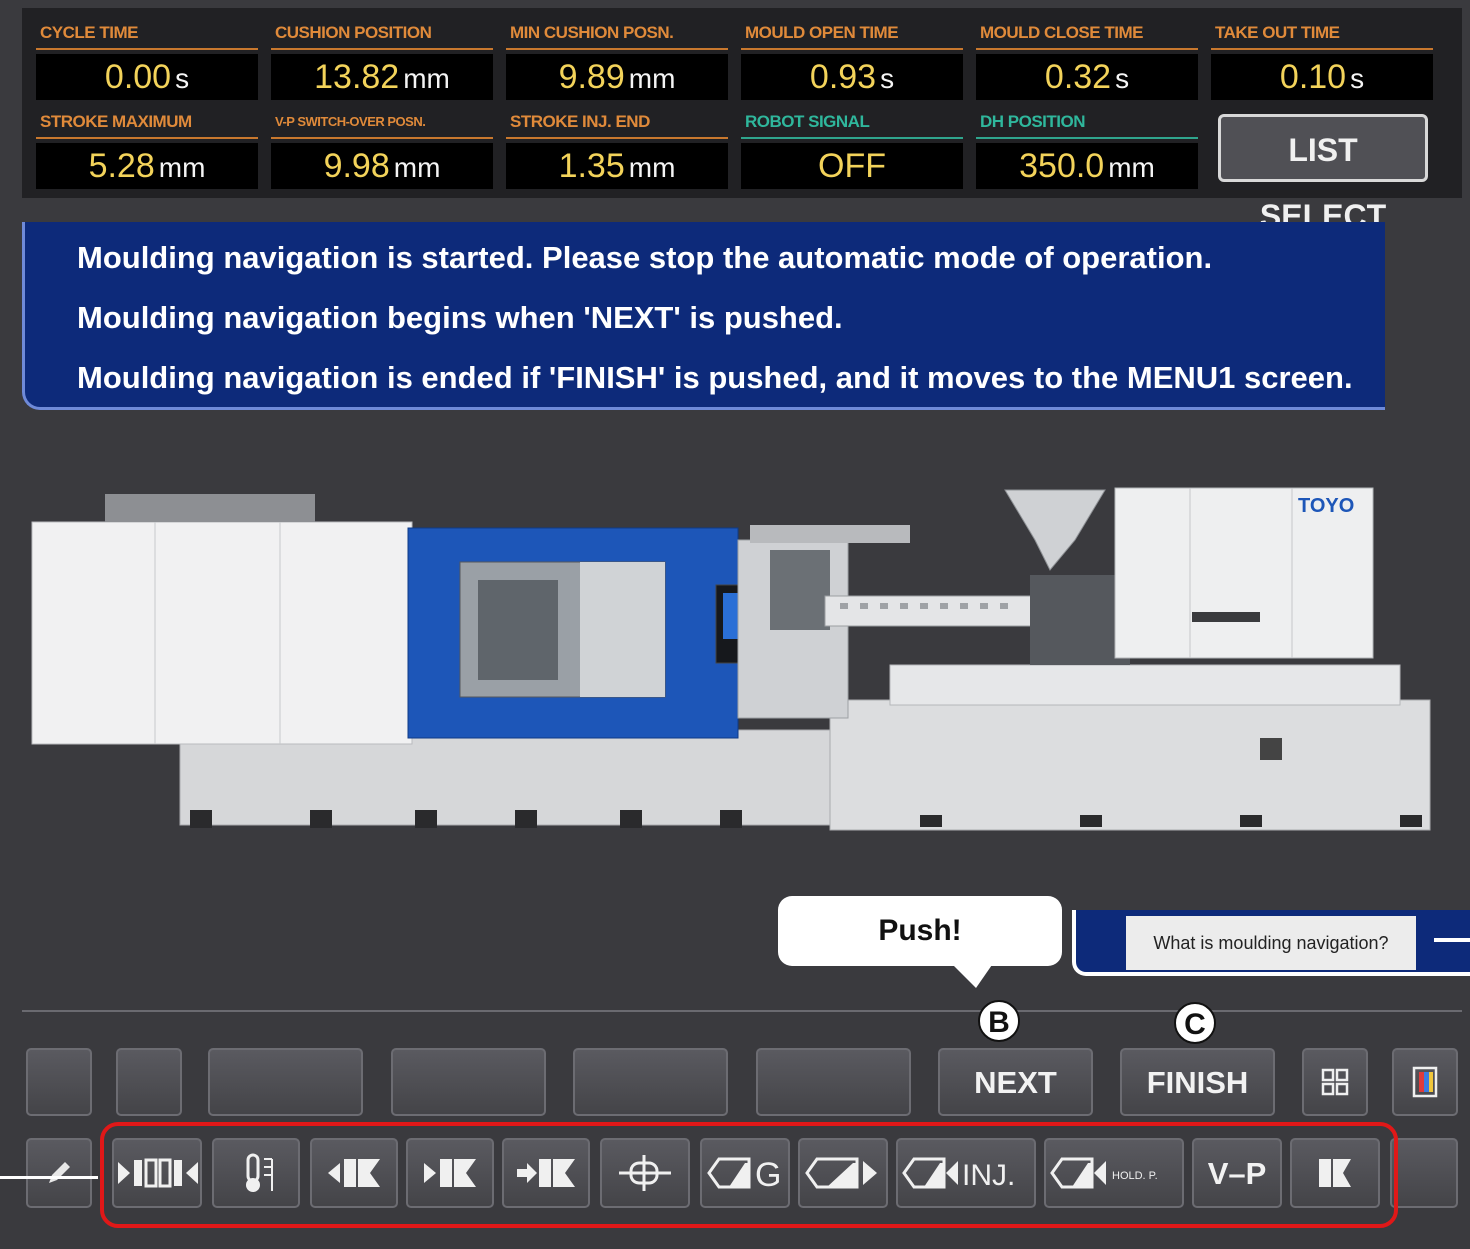 The image size is (1470, 1249). I want to click on pencil-icon, so click(59, 1172).